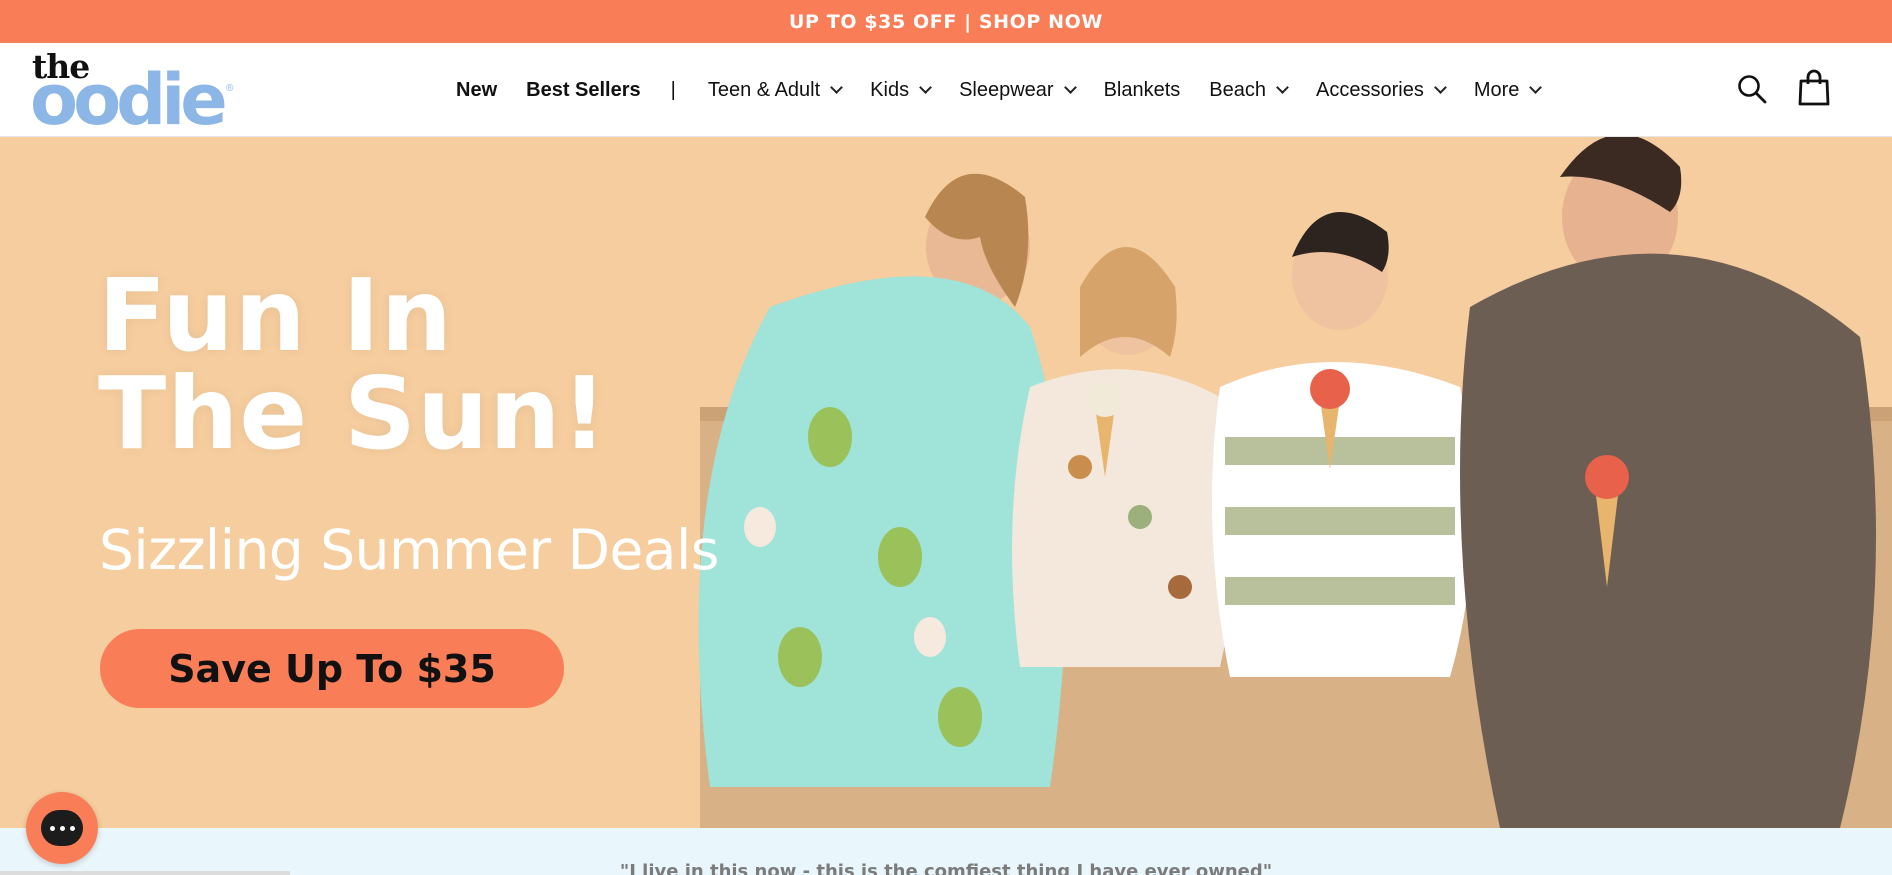 Image resolution: width=1892 pixels, height=875 pixels. I want to click on nav-item-label: Best Sellers, so click(583, 89).